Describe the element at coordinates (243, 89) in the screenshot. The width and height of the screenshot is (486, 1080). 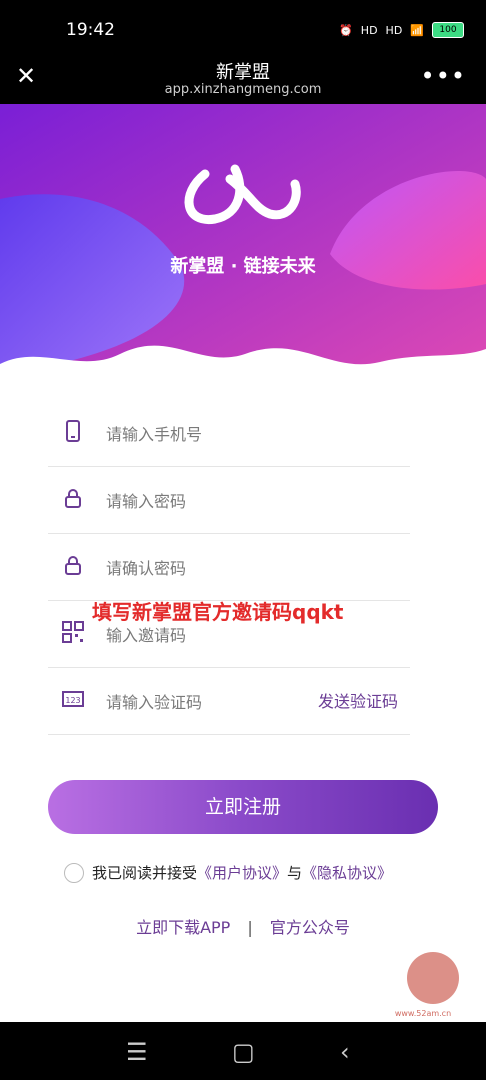
I see `page-url: app.xinzhangmeng.com` at that location.